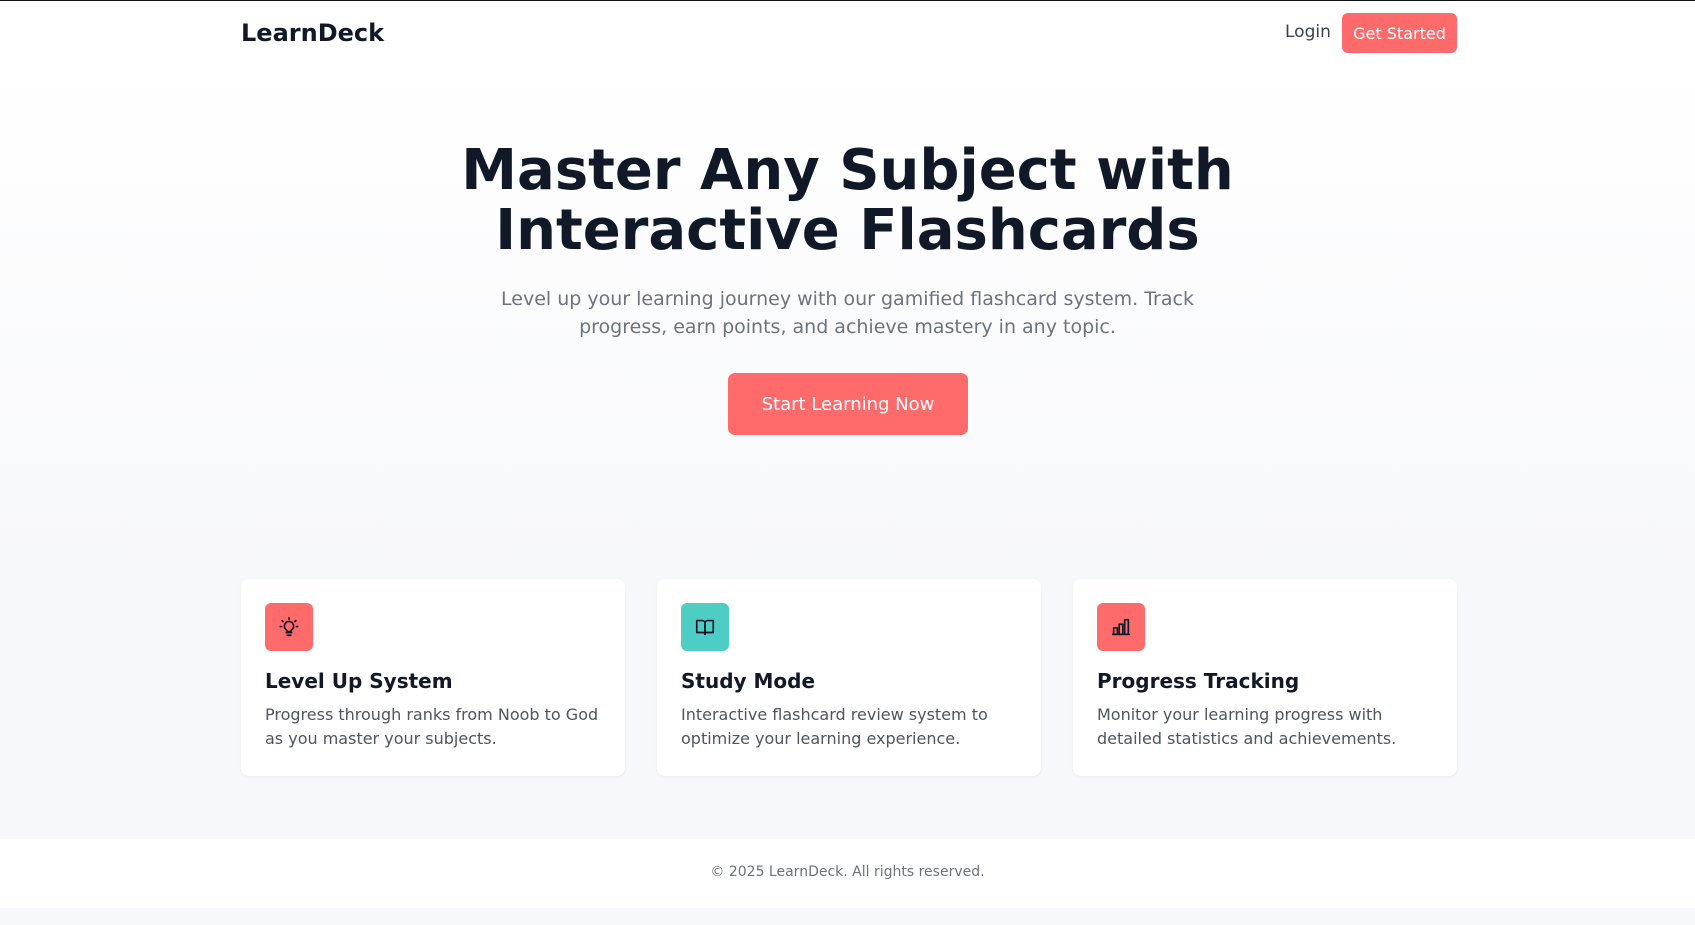  Describe the element at coordinates (289, 627) in the screenshot. I see `lightbulb-icon` at that location.